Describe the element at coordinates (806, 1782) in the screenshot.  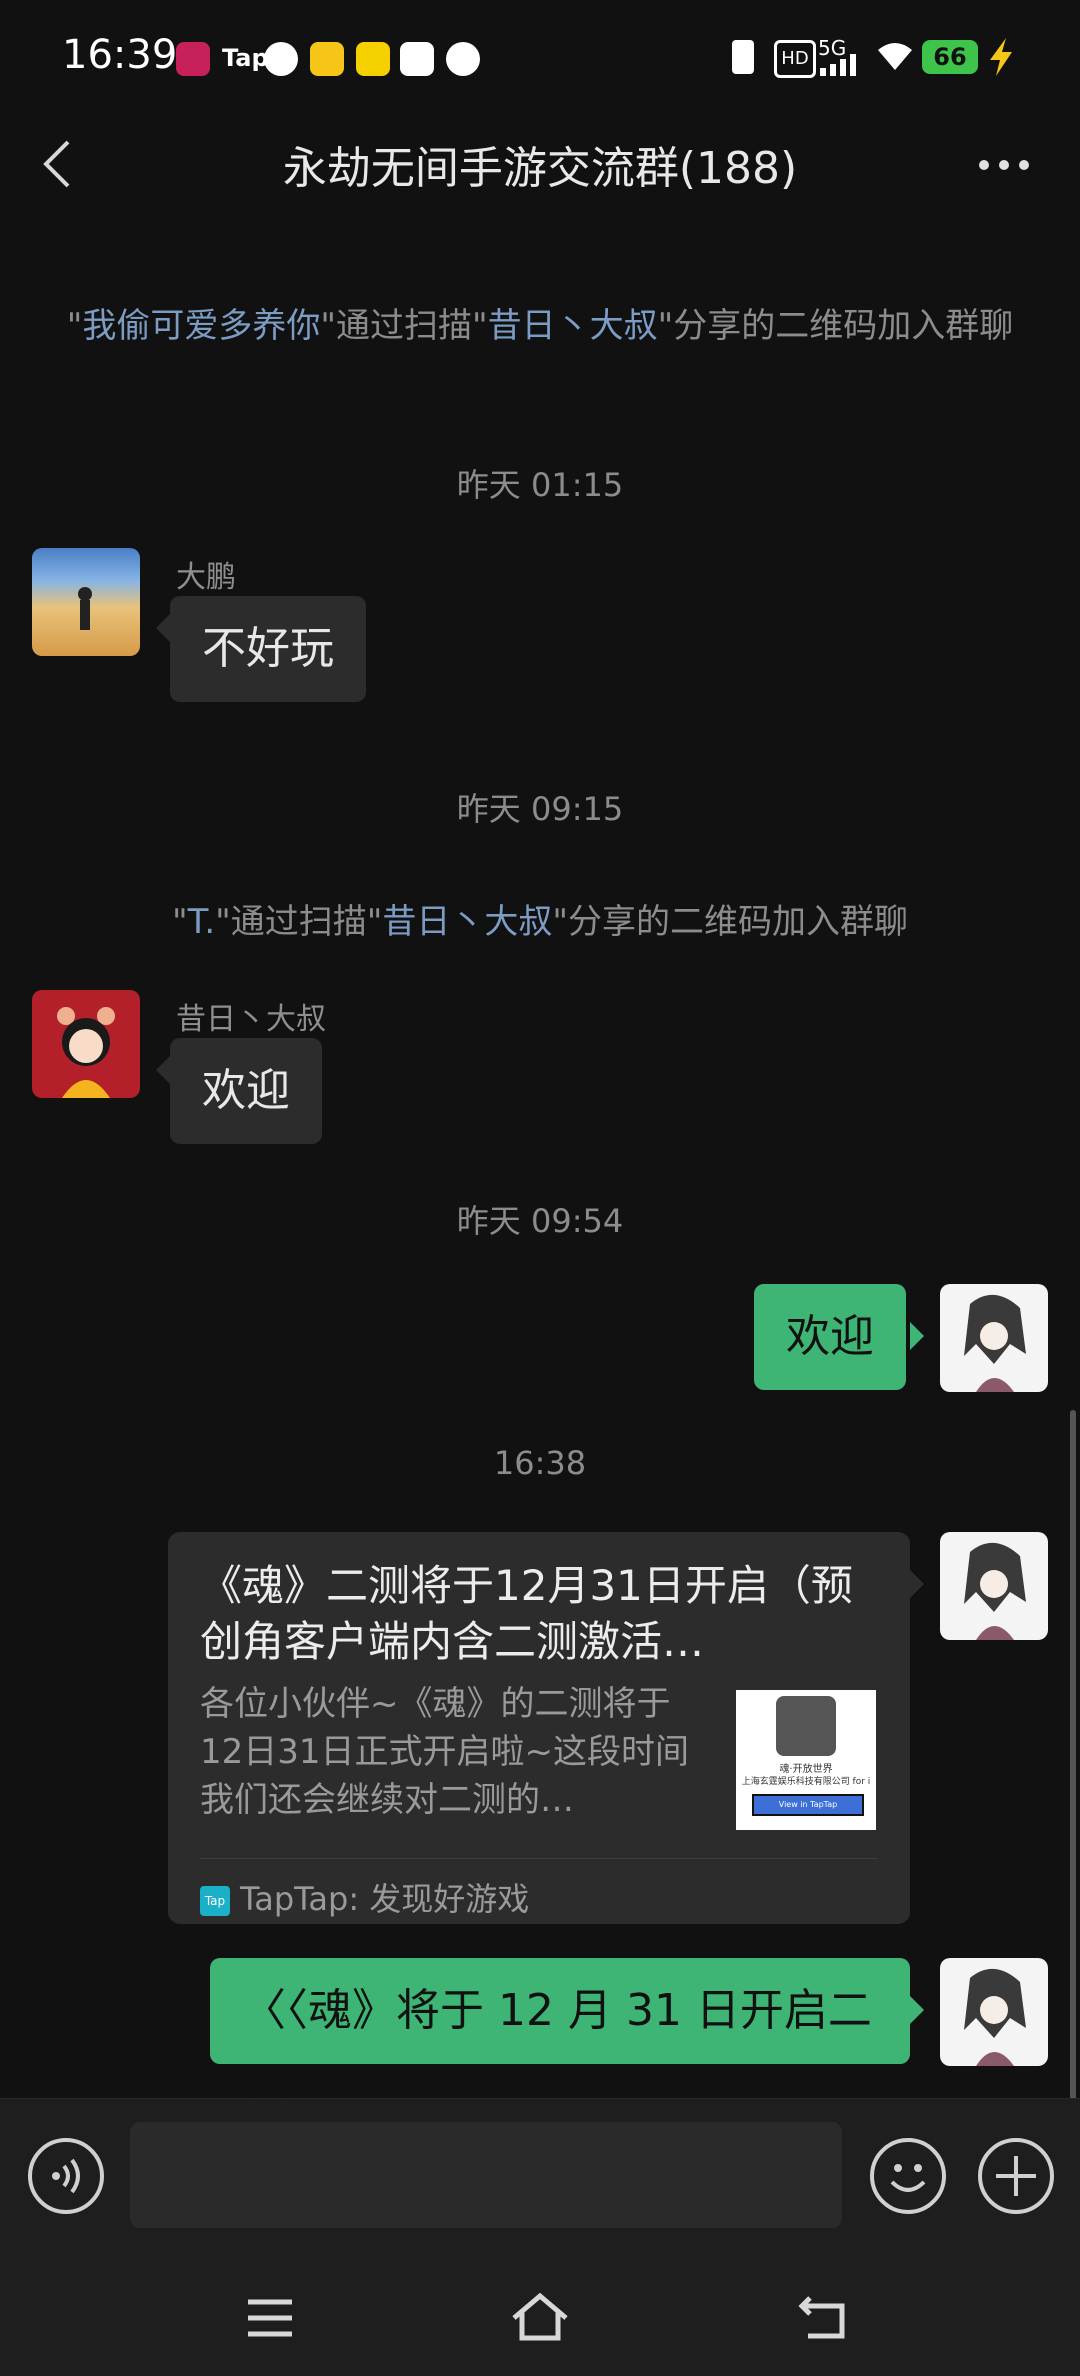
I see `thumbnail-company: 上海玄霆娱乐科技有限公司 for i` at that location.